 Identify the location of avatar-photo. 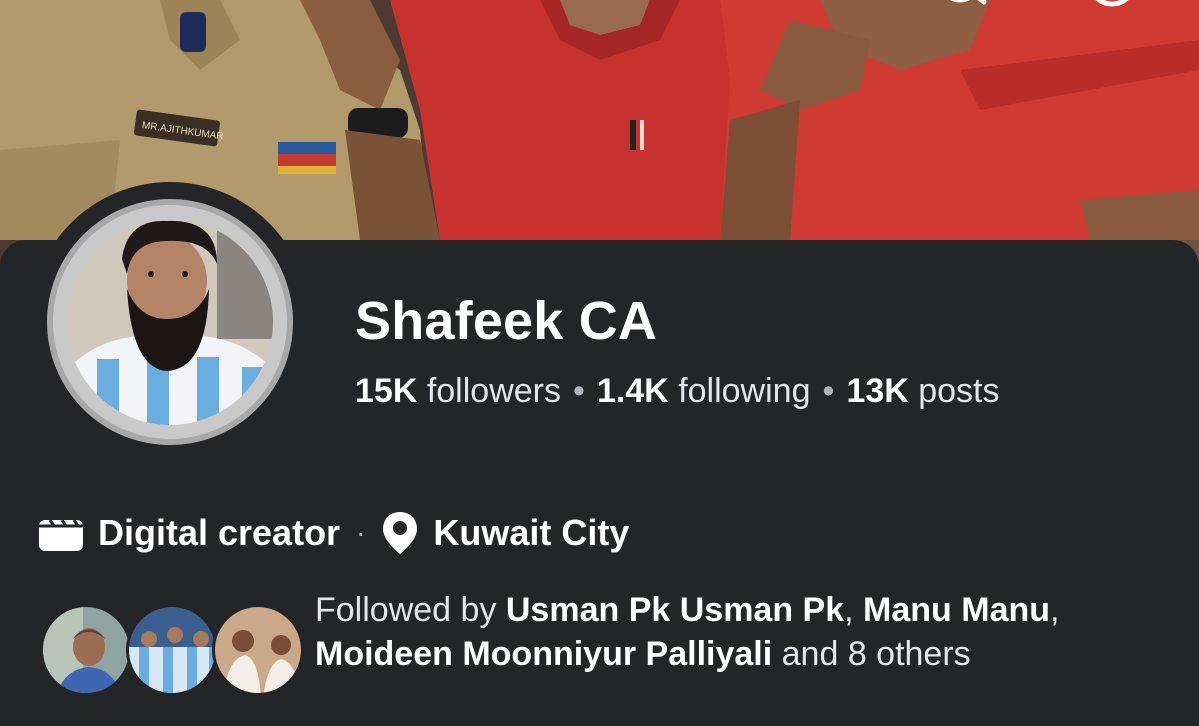
(170, 322).